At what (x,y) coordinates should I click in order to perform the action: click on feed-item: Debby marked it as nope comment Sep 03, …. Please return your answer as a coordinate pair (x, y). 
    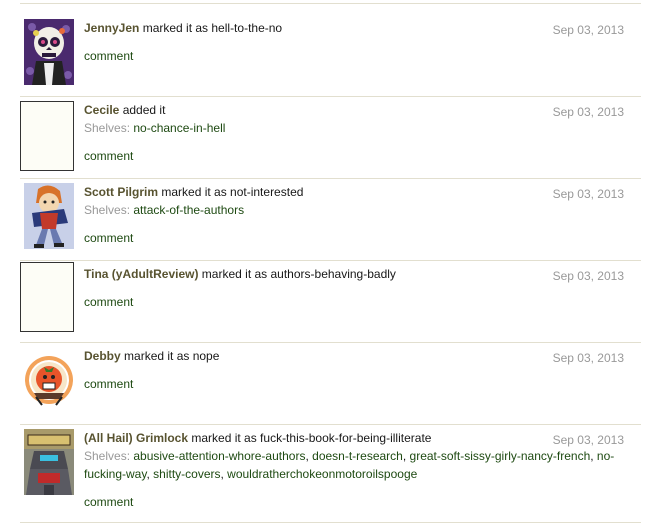
    Looking at the image, I should click on (330, 384).